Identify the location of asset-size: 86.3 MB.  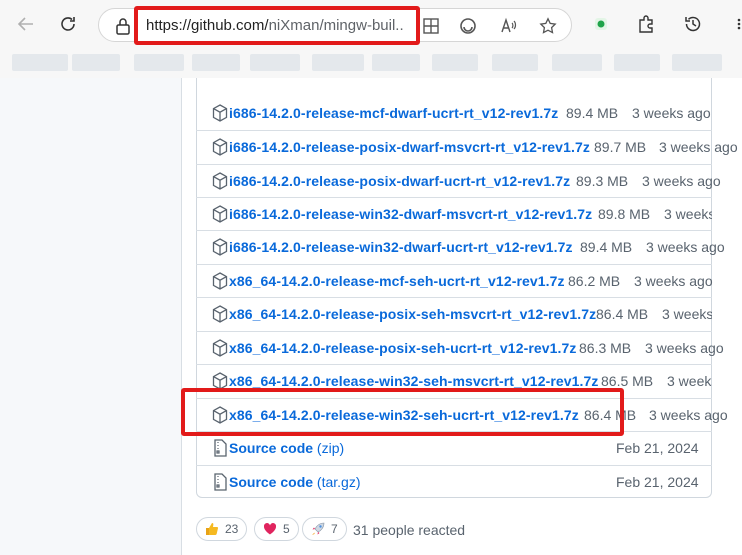
(605, 348).